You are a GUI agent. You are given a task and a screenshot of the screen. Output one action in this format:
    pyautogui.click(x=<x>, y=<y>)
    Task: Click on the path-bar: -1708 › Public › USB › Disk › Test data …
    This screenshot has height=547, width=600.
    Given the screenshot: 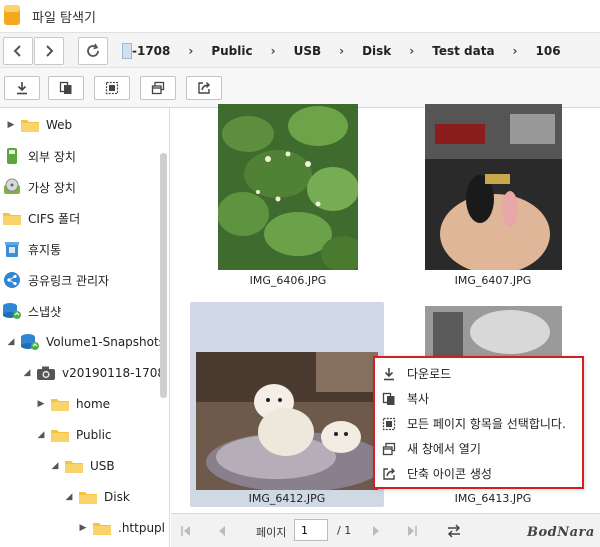 What is the action you would take?
    pyautogui.click(x=300, y=50)
    